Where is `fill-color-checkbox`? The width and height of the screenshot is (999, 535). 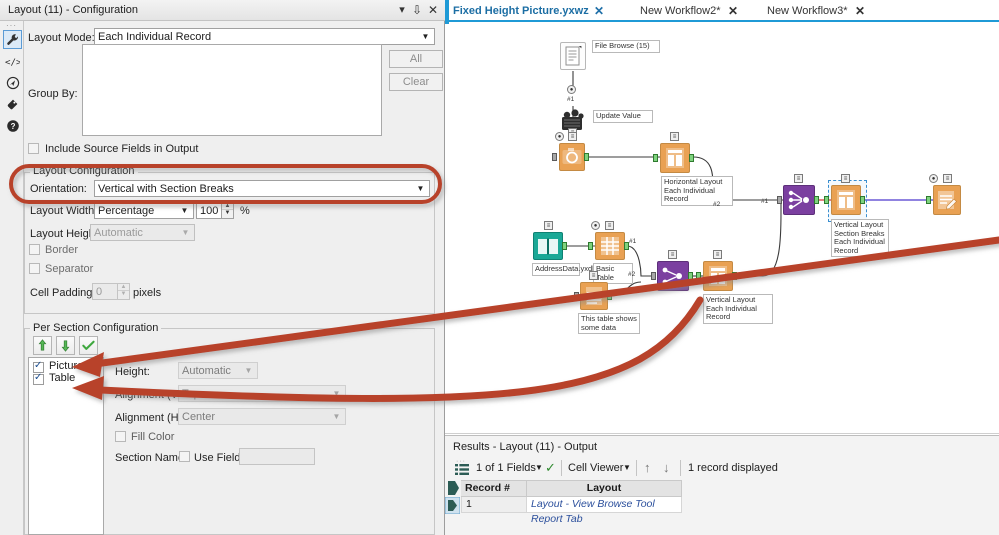 fill-color-checkbox is located at coordinates (120, 436).